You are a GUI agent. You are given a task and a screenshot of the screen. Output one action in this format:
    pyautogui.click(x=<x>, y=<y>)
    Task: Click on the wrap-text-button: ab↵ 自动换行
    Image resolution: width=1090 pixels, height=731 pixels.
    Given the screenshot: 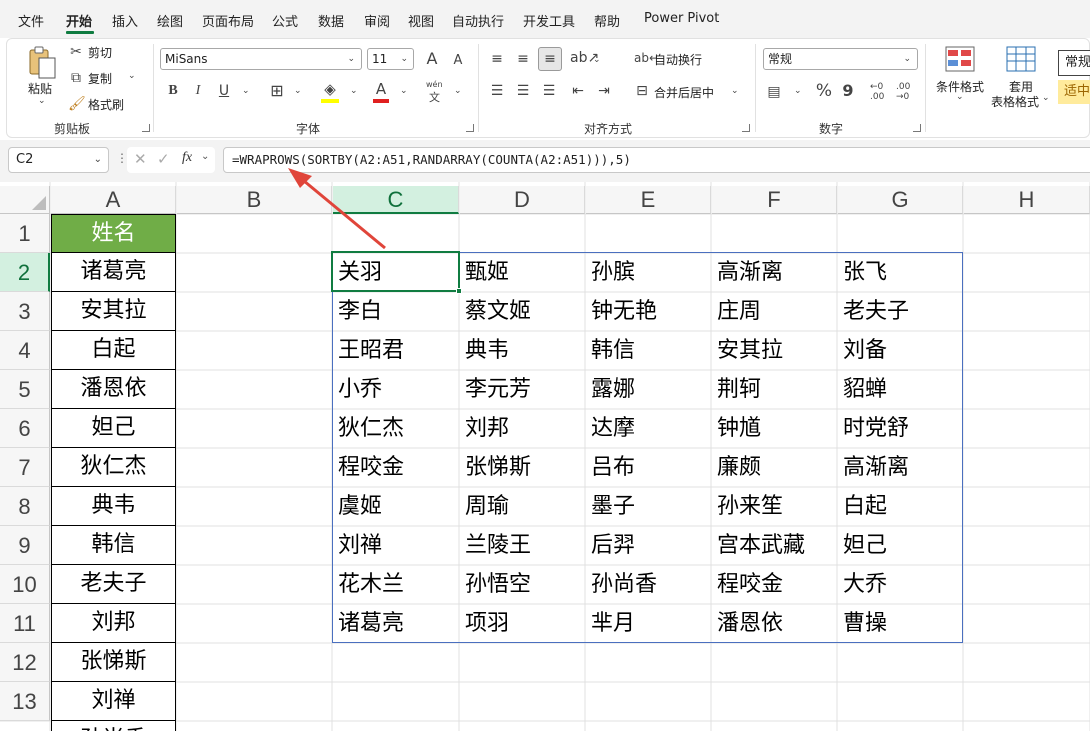 What is the action you would take?
    pyautogui.click(x=674, y=59)
    